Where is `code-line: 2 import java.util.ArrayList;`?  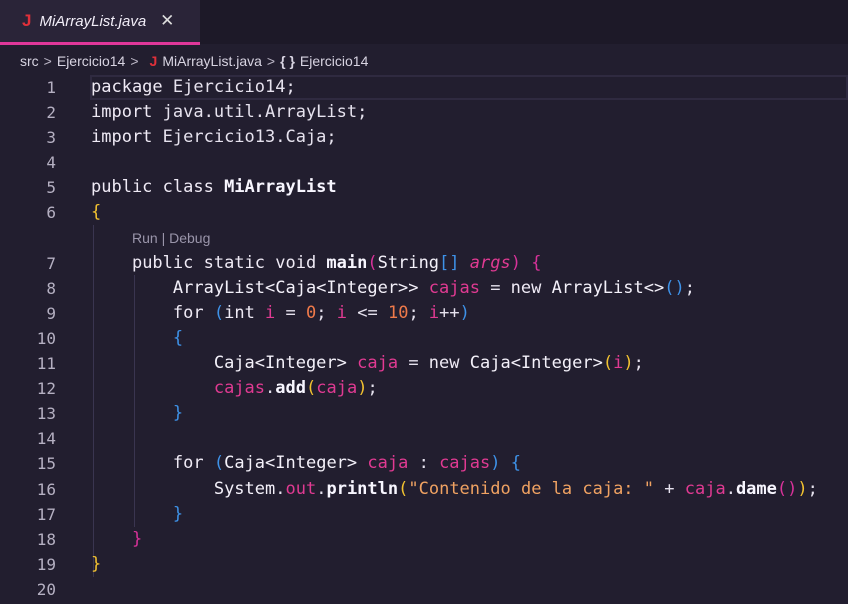 code-line: 2 import java.util.ArrayList; is located at coordinates (424, 112).